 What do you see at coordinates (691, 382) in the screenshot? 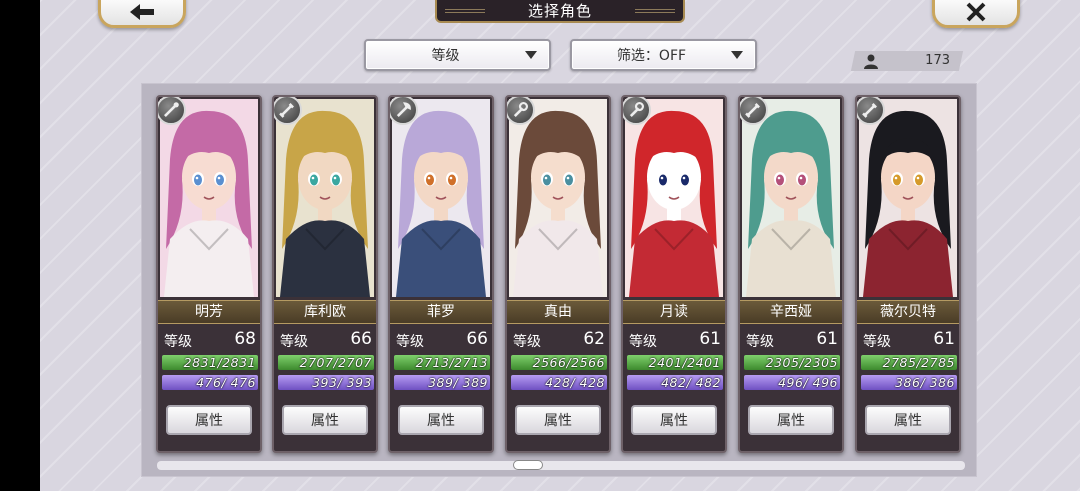
I see `mp-value: 482/ 482` at bounding box center [691, 382].